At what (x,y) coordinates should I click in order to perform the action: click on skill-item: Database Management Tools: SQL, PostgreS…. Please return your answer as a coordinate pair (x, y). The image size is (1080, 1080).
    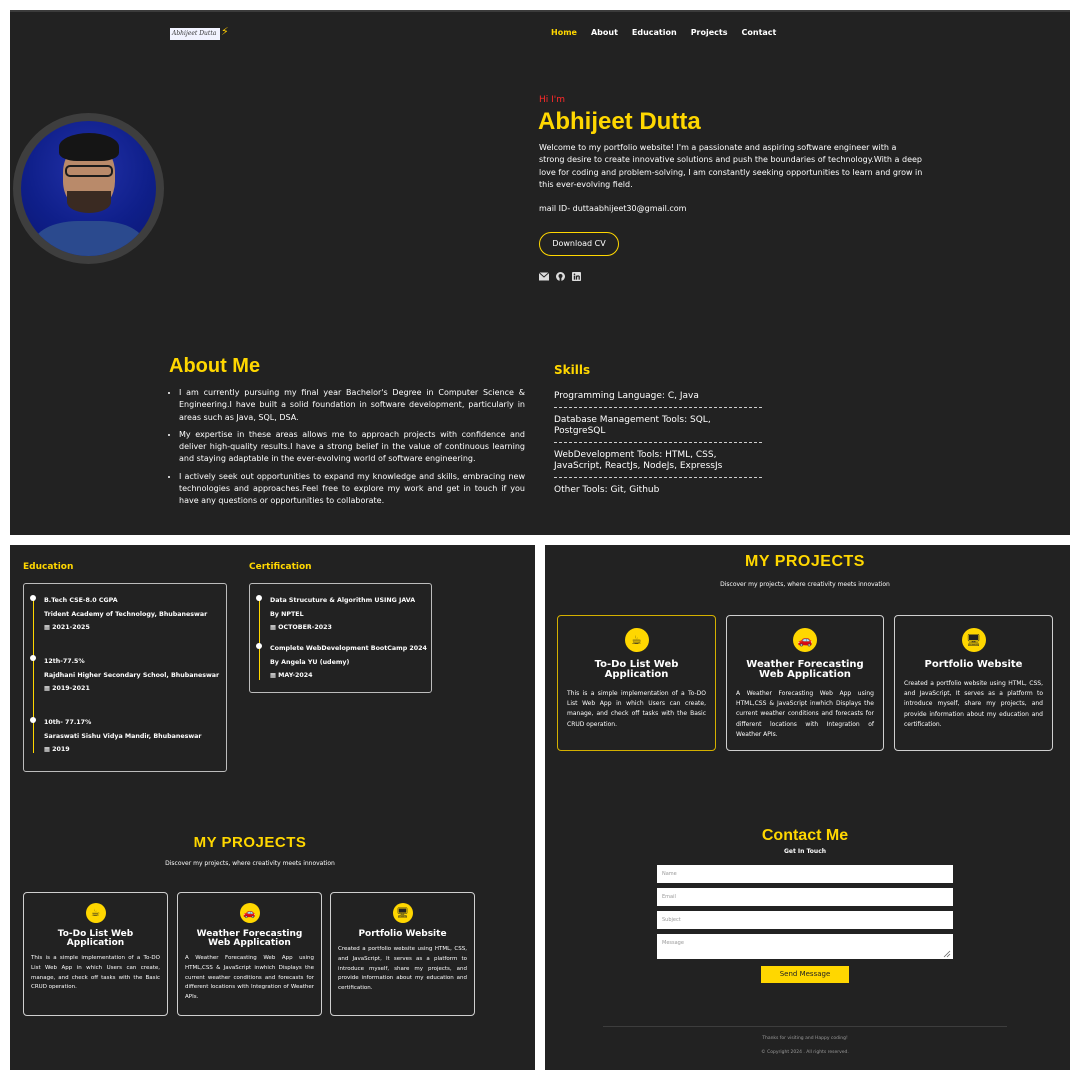
    Looking at the image, I should click on (658, 428).